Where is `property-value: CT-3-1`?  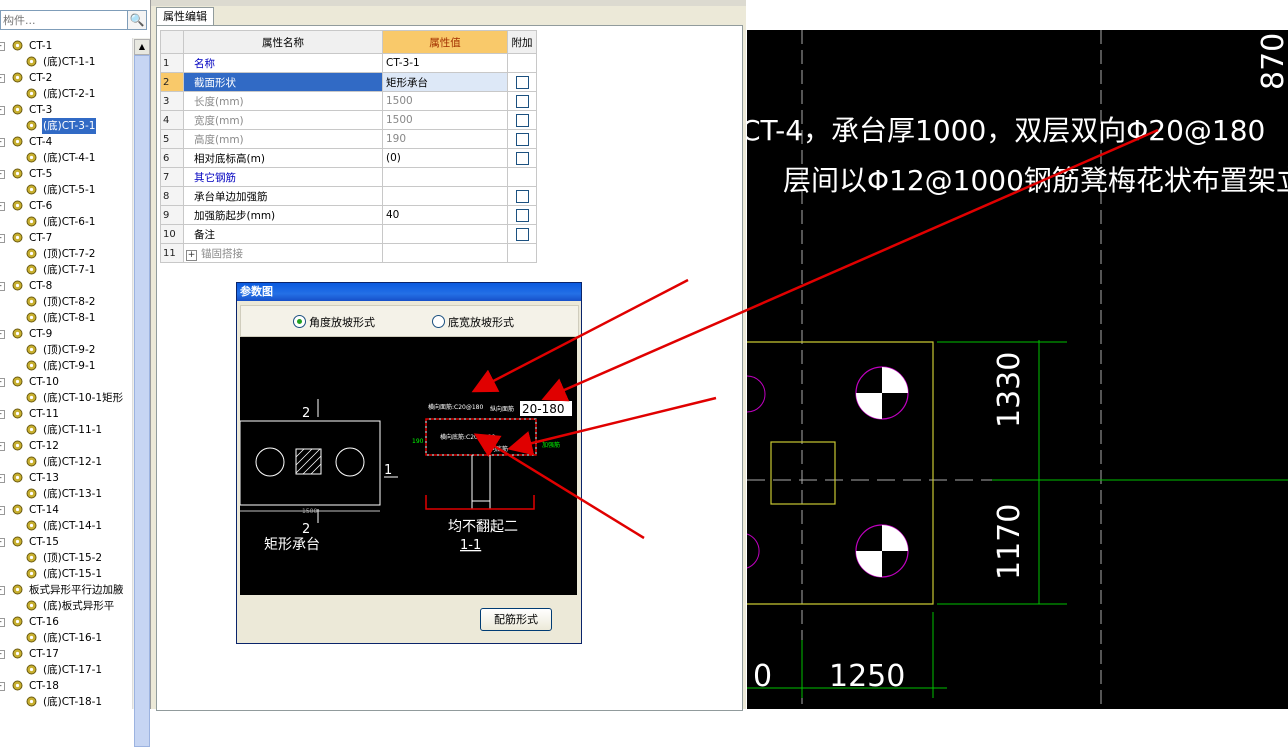
property-value: CT-3-1 is located at coordinates (445, 63).